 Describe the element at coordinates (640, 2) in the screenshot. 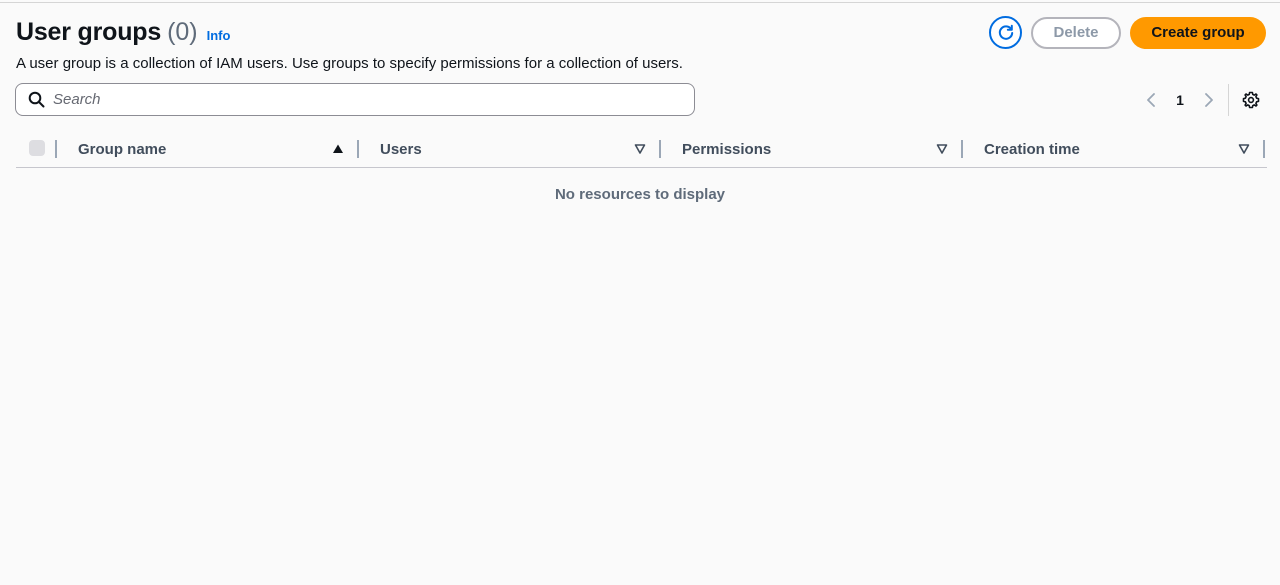

I see `top-divider` at that location.